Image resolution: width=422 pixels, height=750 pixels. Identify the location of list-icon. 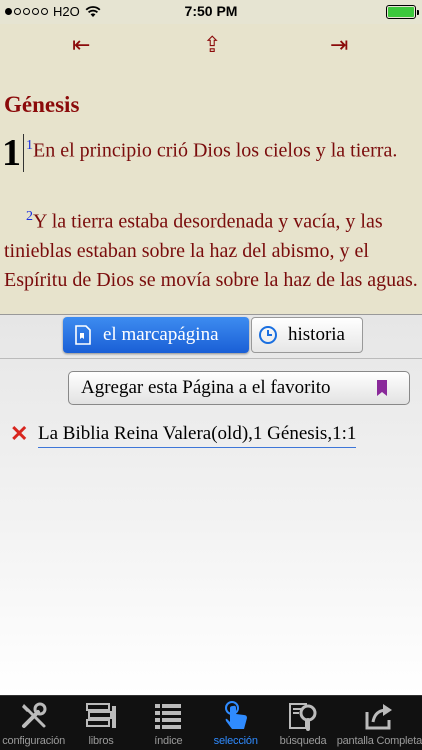
(168, 716).